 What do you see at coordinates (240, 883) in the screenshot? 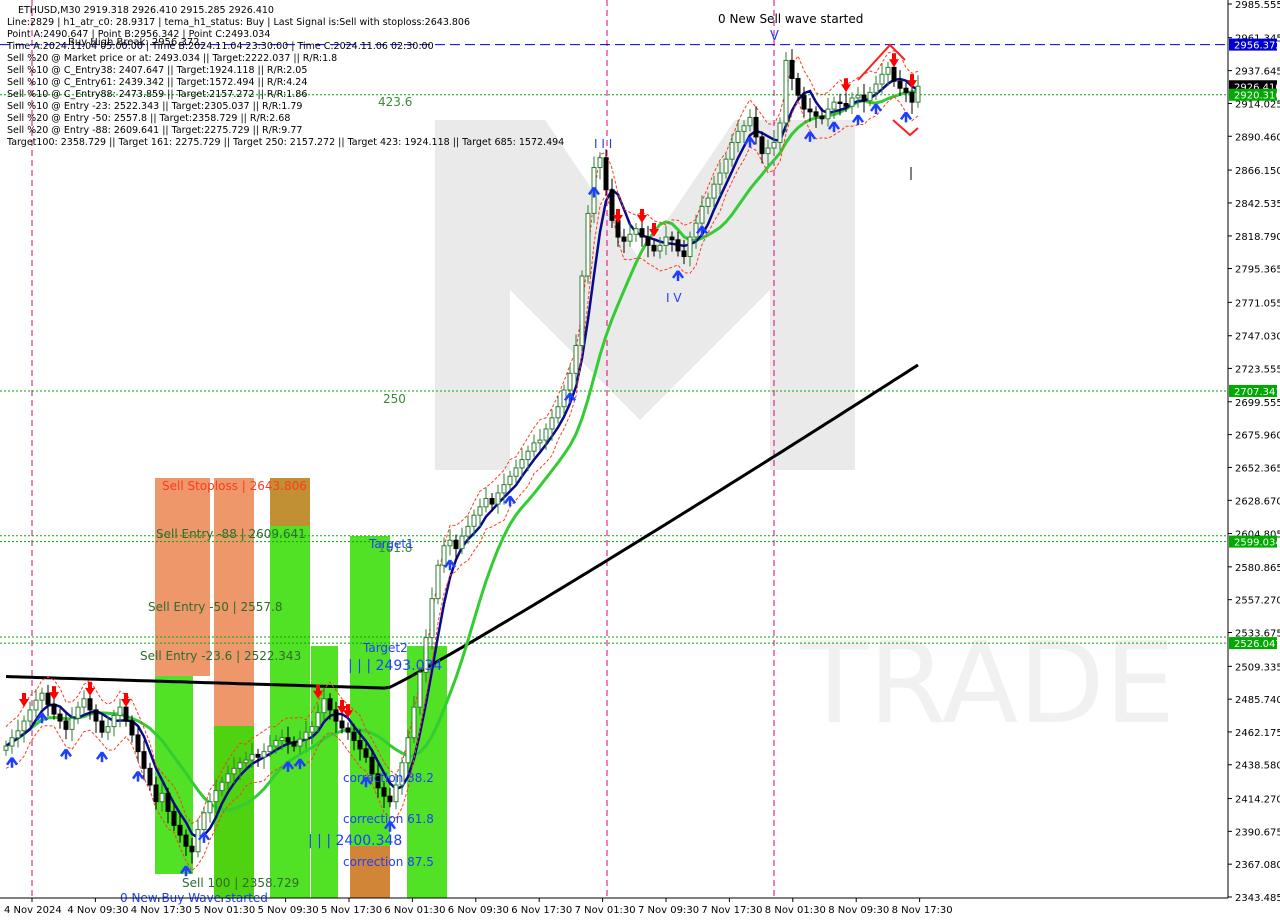
I see `sell-100-label: Sell 100 | 2358.729` at bounding box center [240, 883].